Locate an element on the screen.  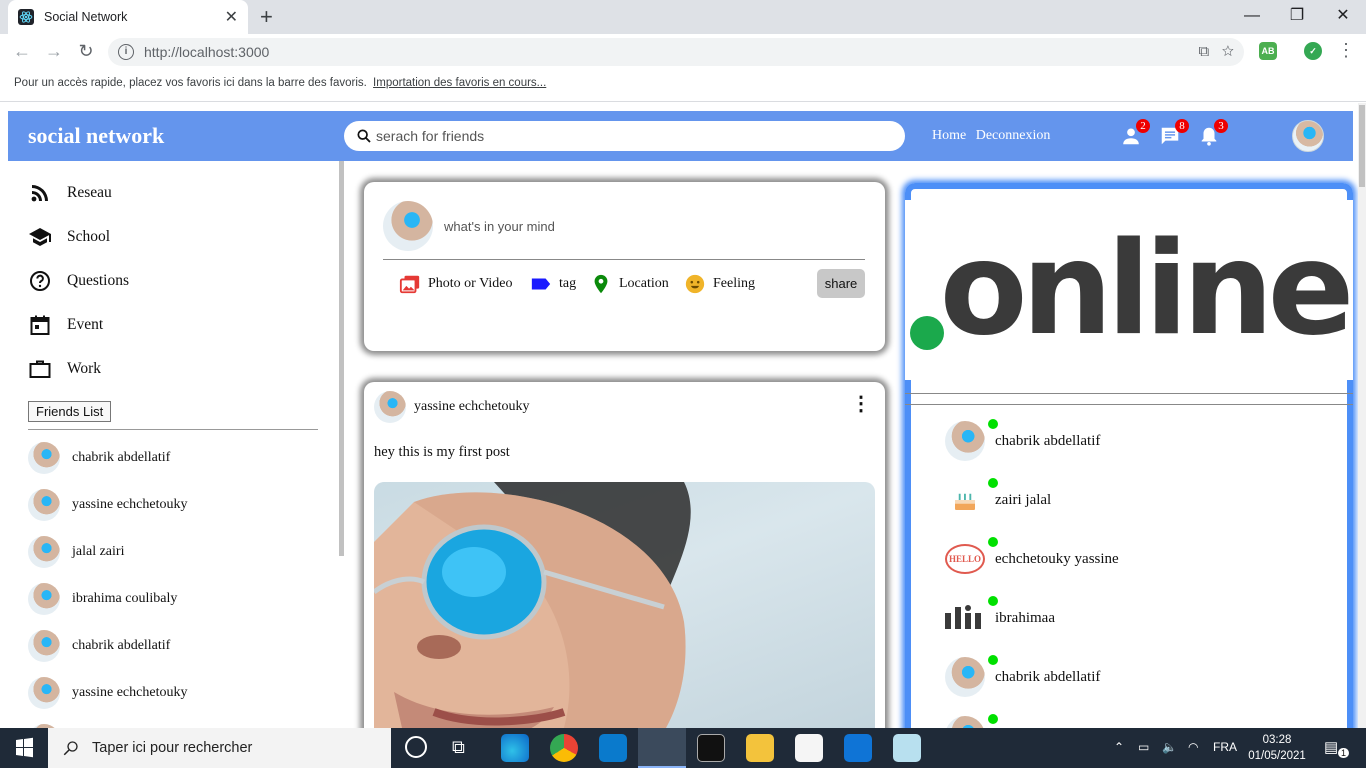
friend-list-item: jalal zairi is located at coordinates (76, 552).